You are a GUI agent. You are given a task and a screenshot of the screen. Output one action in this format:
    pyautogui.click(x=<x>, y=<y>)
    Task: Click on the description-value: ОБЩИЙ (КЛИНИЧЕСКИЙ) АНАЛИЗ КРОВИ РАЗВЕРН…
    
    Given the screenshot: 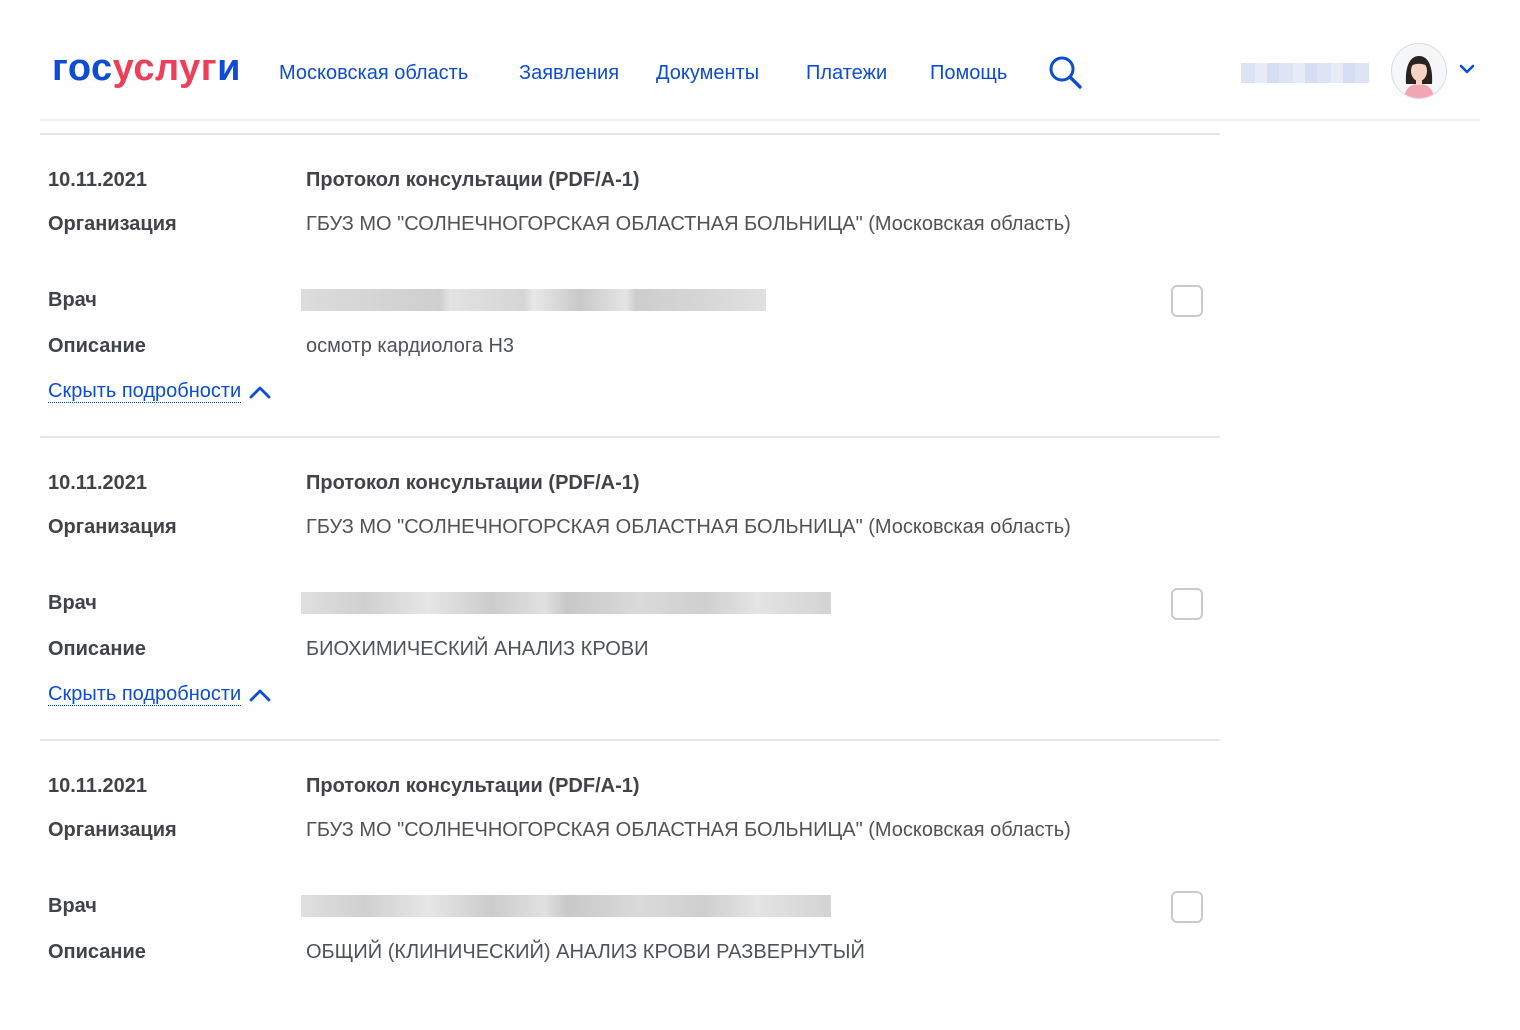 What is the action you would take?
    pyautogui.click(x=585, y=952)
    